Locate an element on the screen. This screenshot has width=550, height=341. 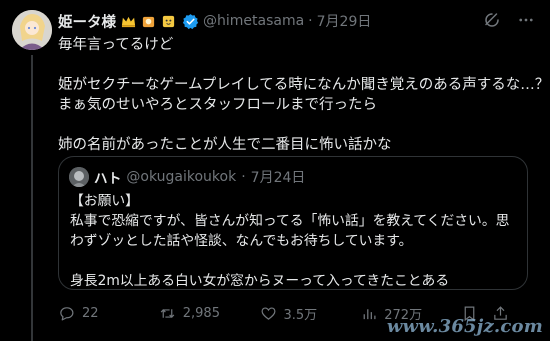
reply-count: 22 is located at coordinates (90, 313).